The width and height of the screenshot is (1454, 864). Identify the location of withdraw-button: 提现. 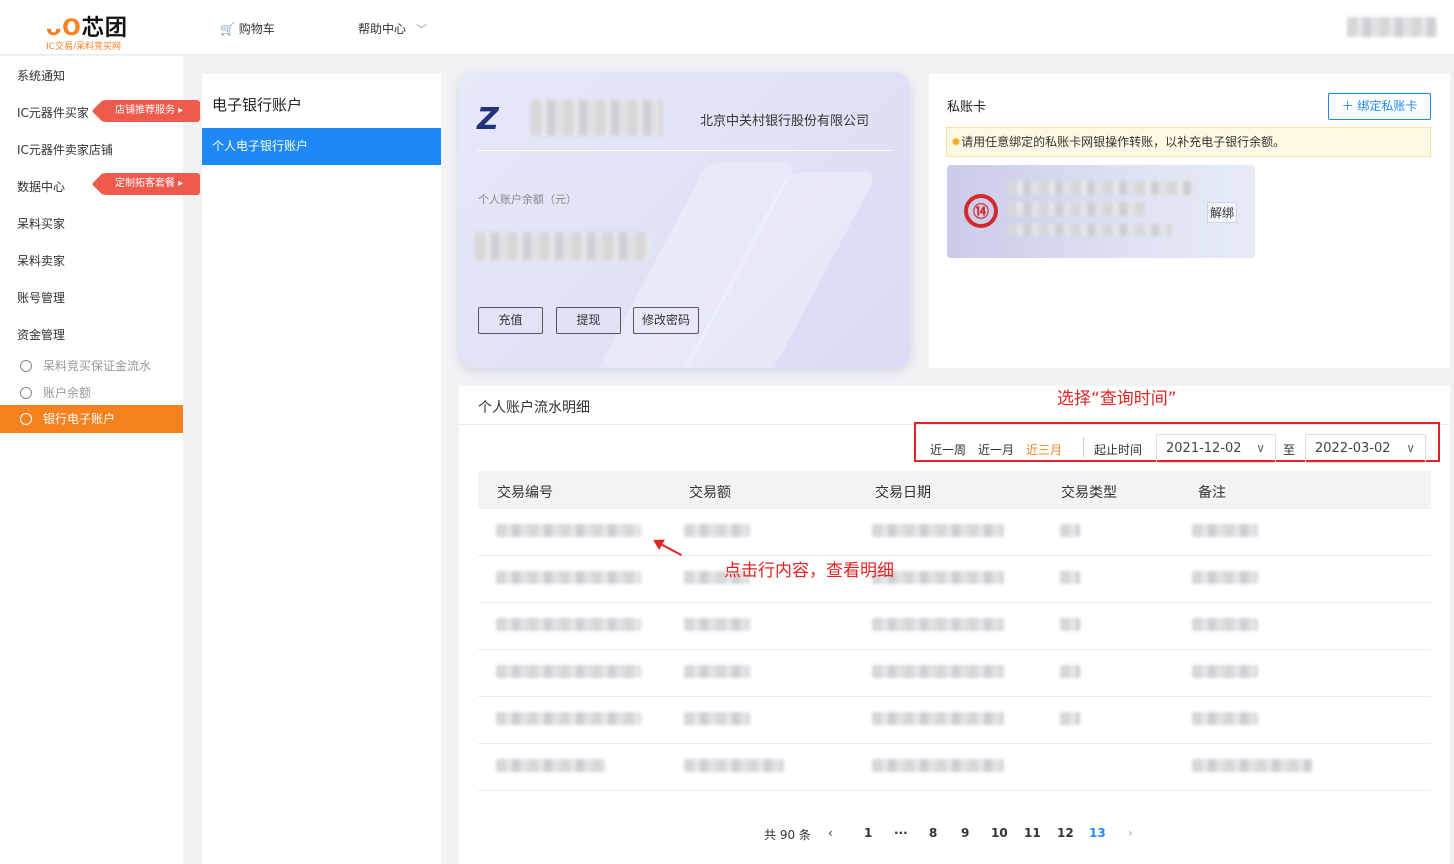
(588, 320).